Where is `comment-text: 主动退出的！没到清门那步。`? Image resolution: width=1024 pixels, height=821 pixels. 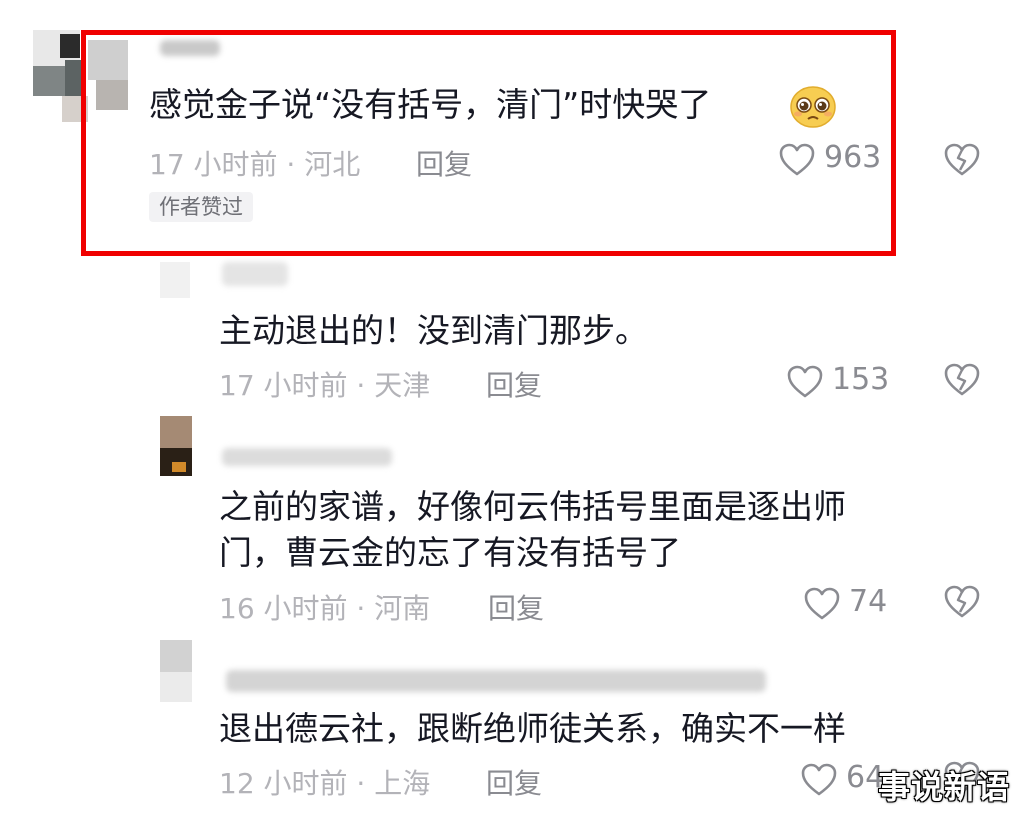 comment-text: 主动退出的！没到清门那步。 is located at coordinates (433, 330).